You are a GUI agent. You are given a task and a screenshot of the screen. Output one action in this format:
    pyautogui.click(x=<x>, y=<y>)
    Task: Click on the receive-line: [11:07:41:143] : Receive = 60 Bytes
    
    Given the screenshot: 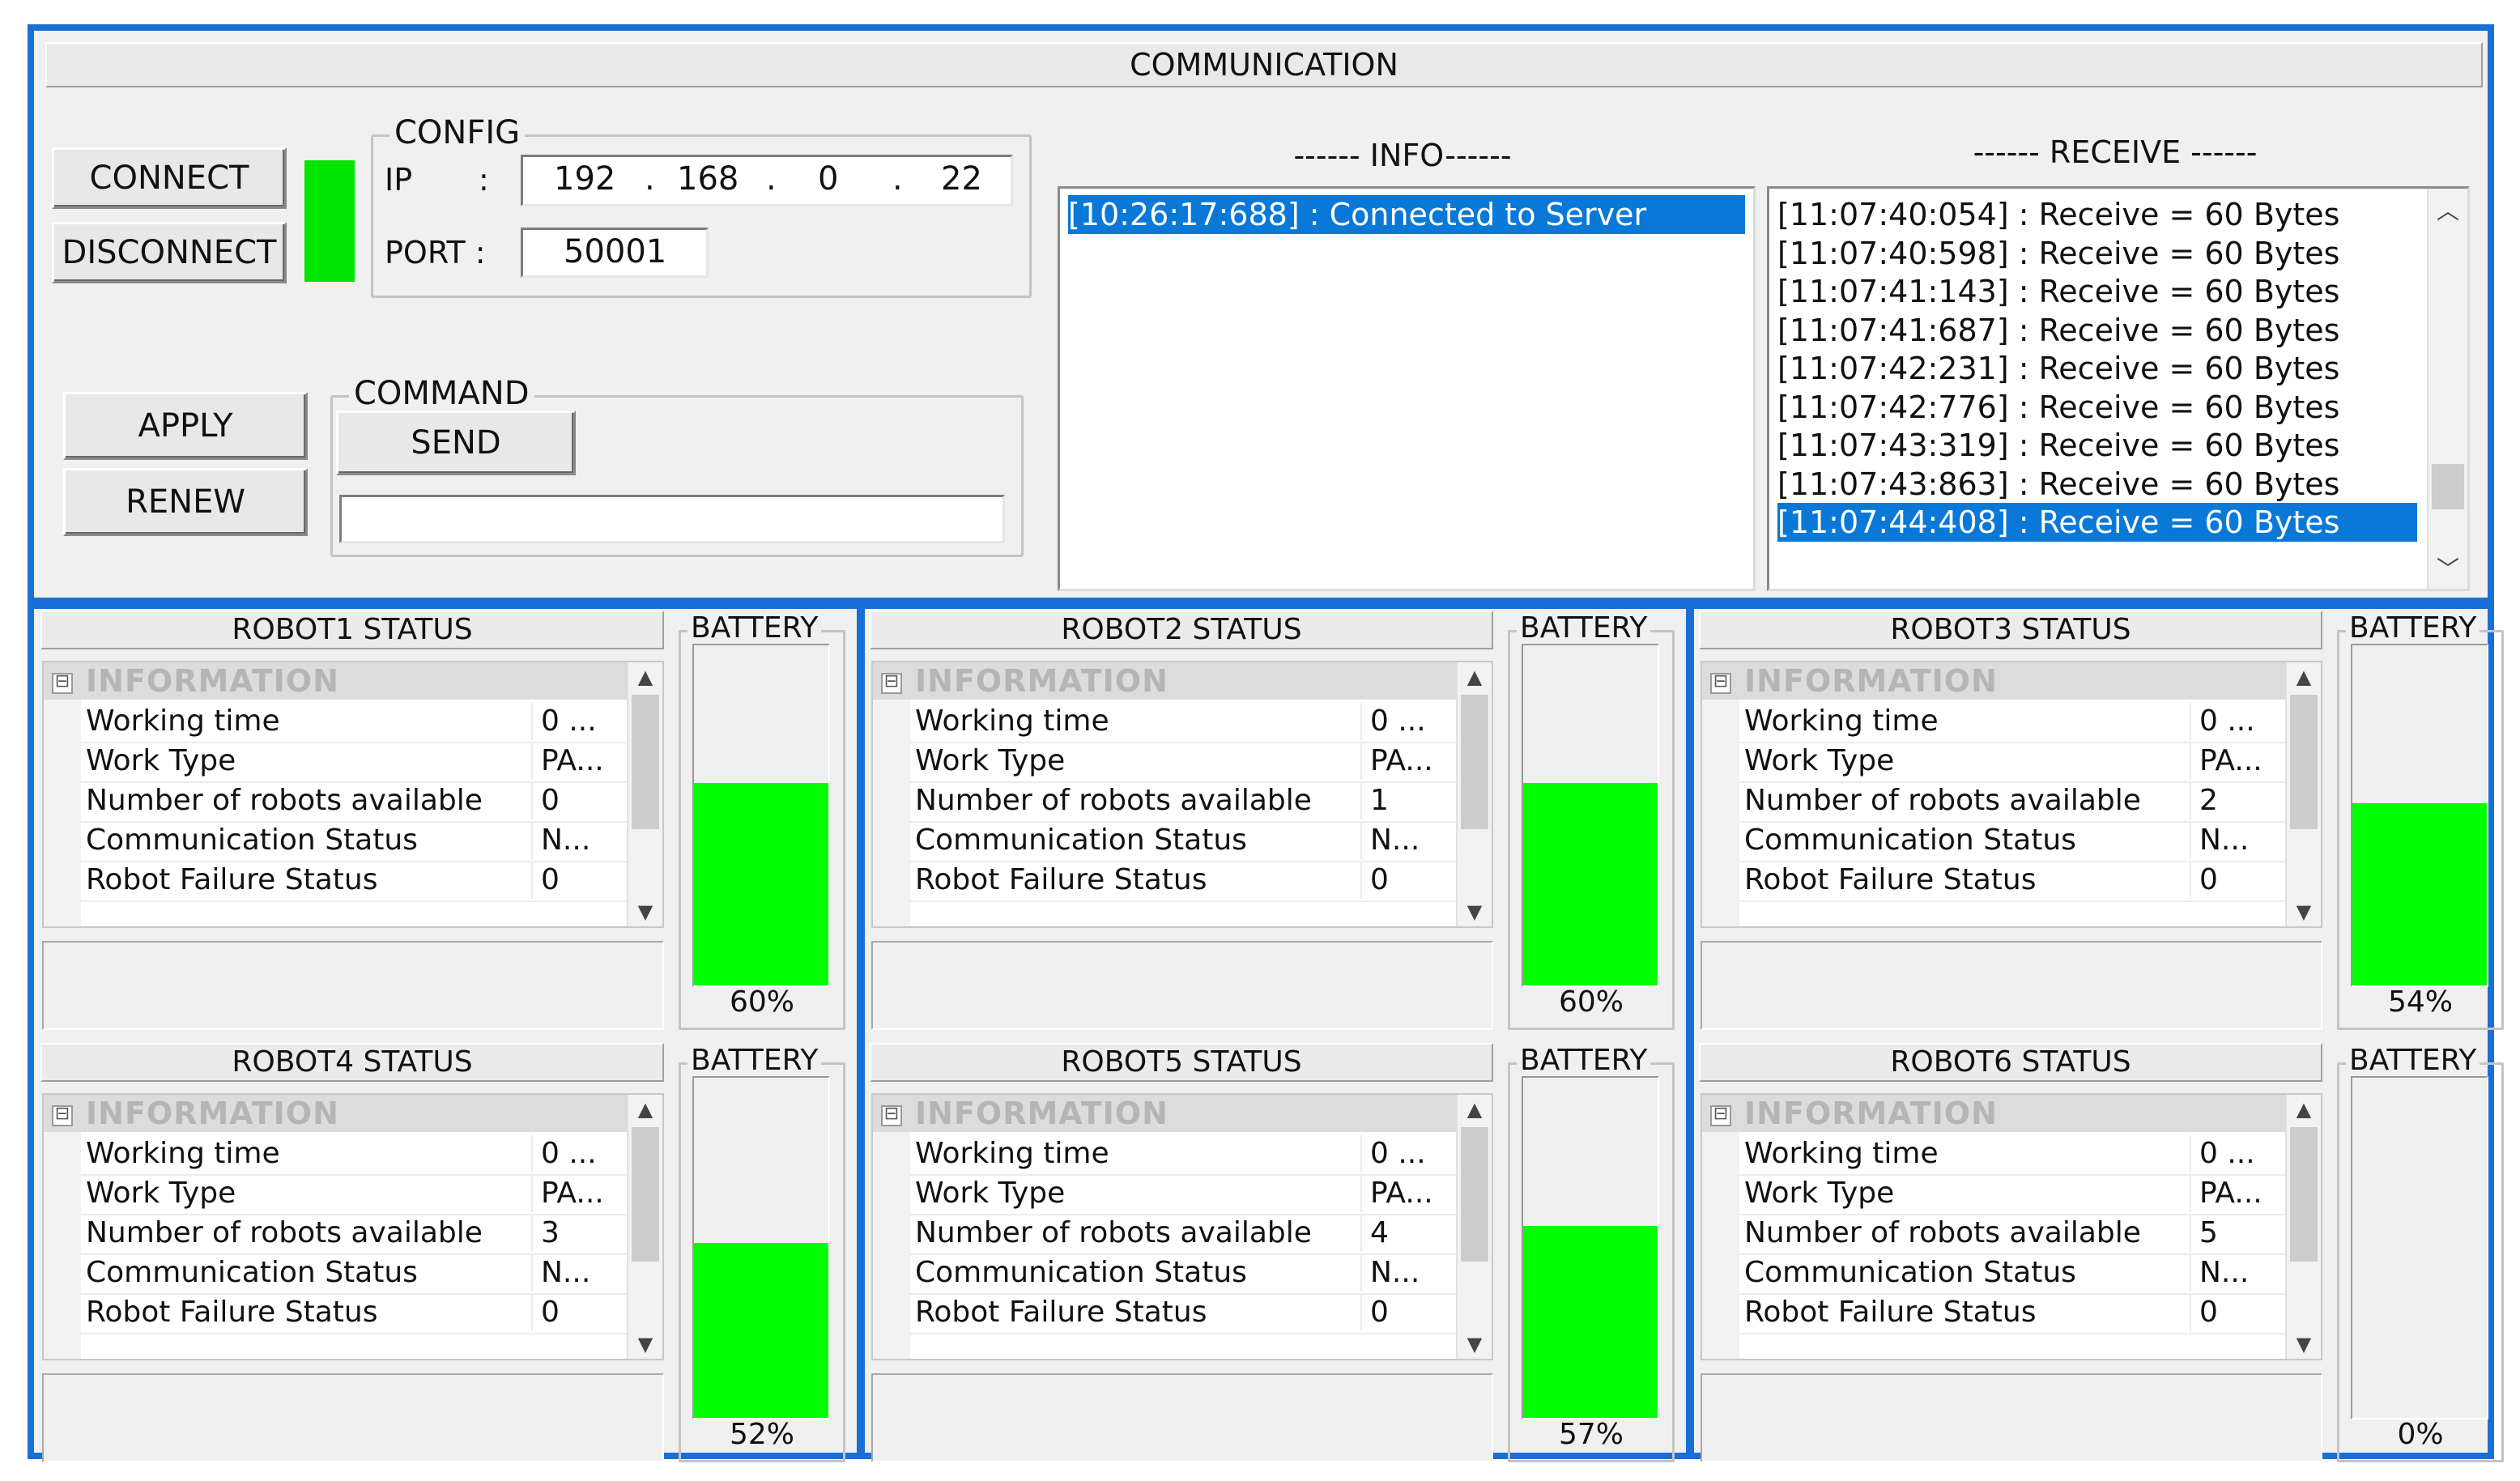 What is the action you would take?
    pyautogui.click(x=2097, y=291)
    